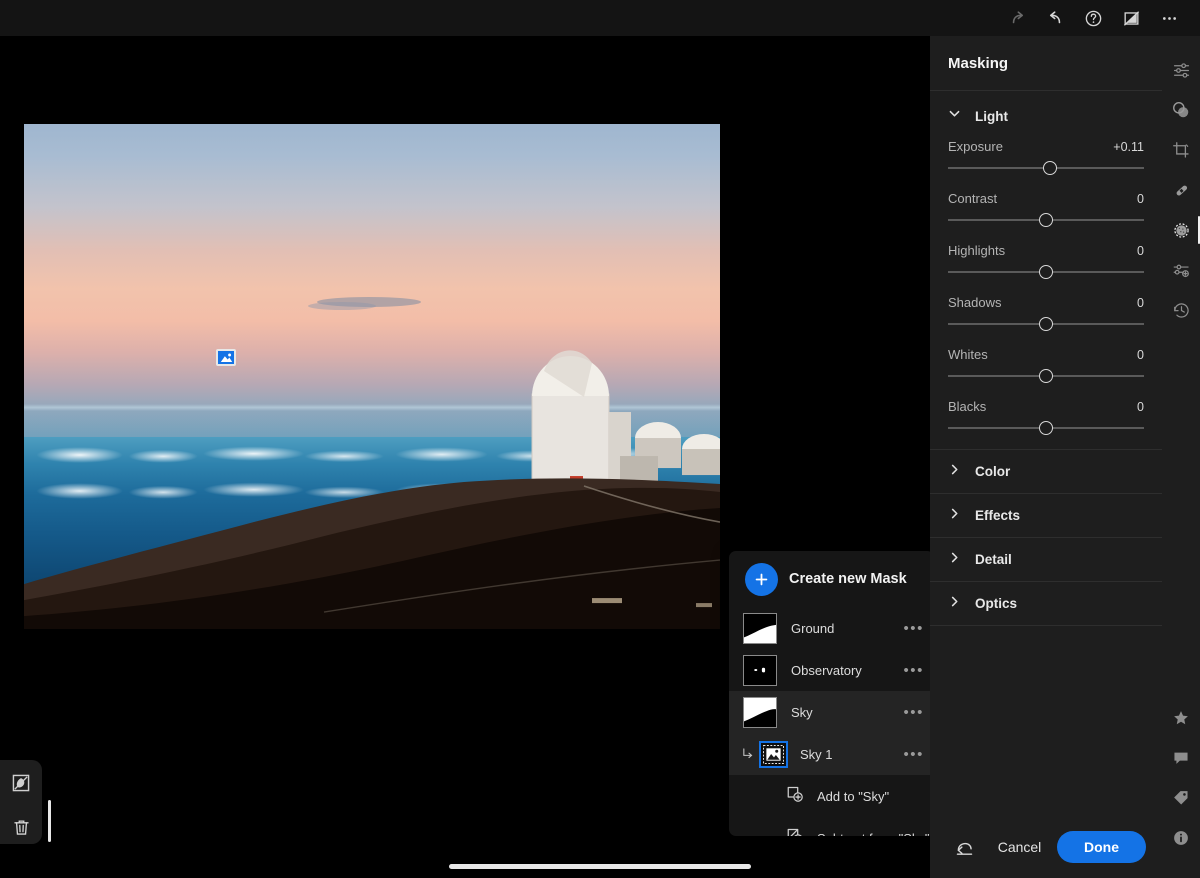 This screenshot has width=1200, height=878. What do you see at coordinates (1181, 270) in the screenshot?
I see `presets-icon` at bounding box center [1181, 270].